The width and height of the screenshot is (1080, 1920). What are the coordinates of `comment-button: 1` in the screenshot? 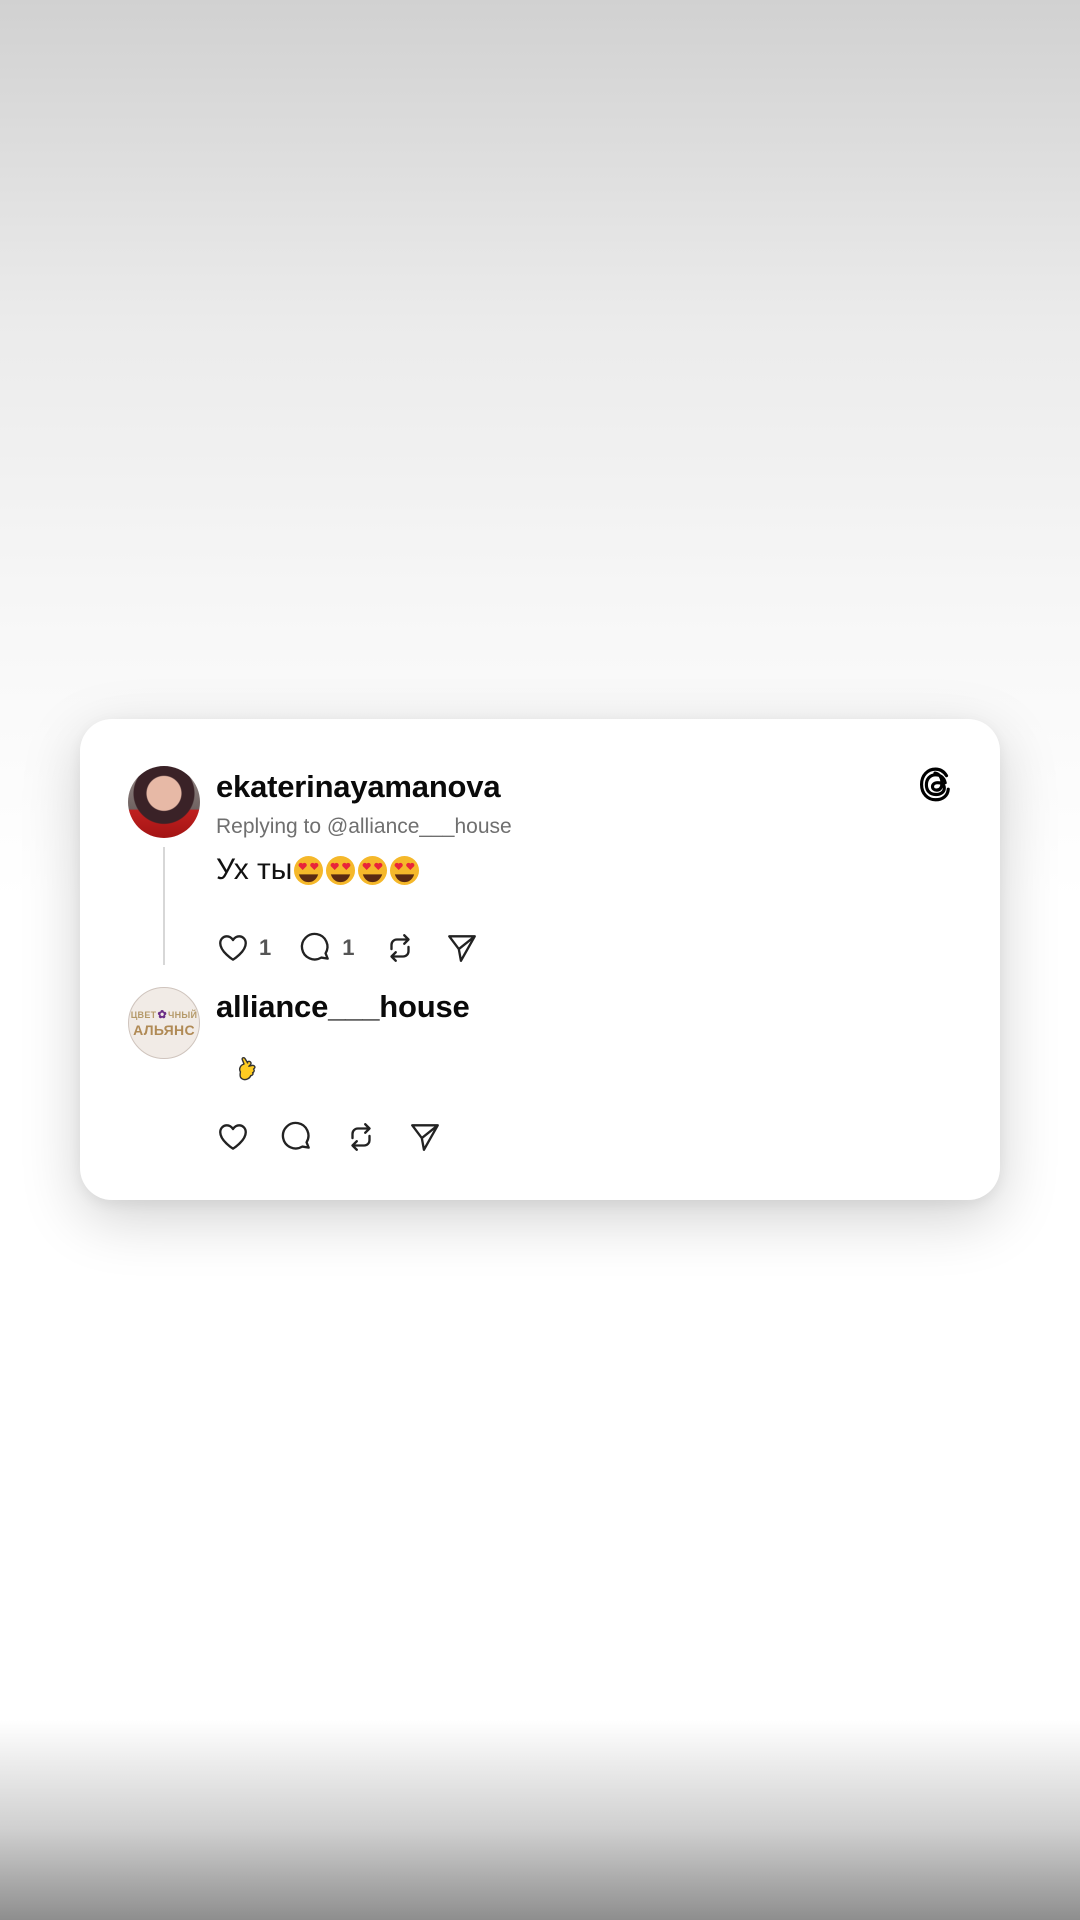 It's located at (327, 948).